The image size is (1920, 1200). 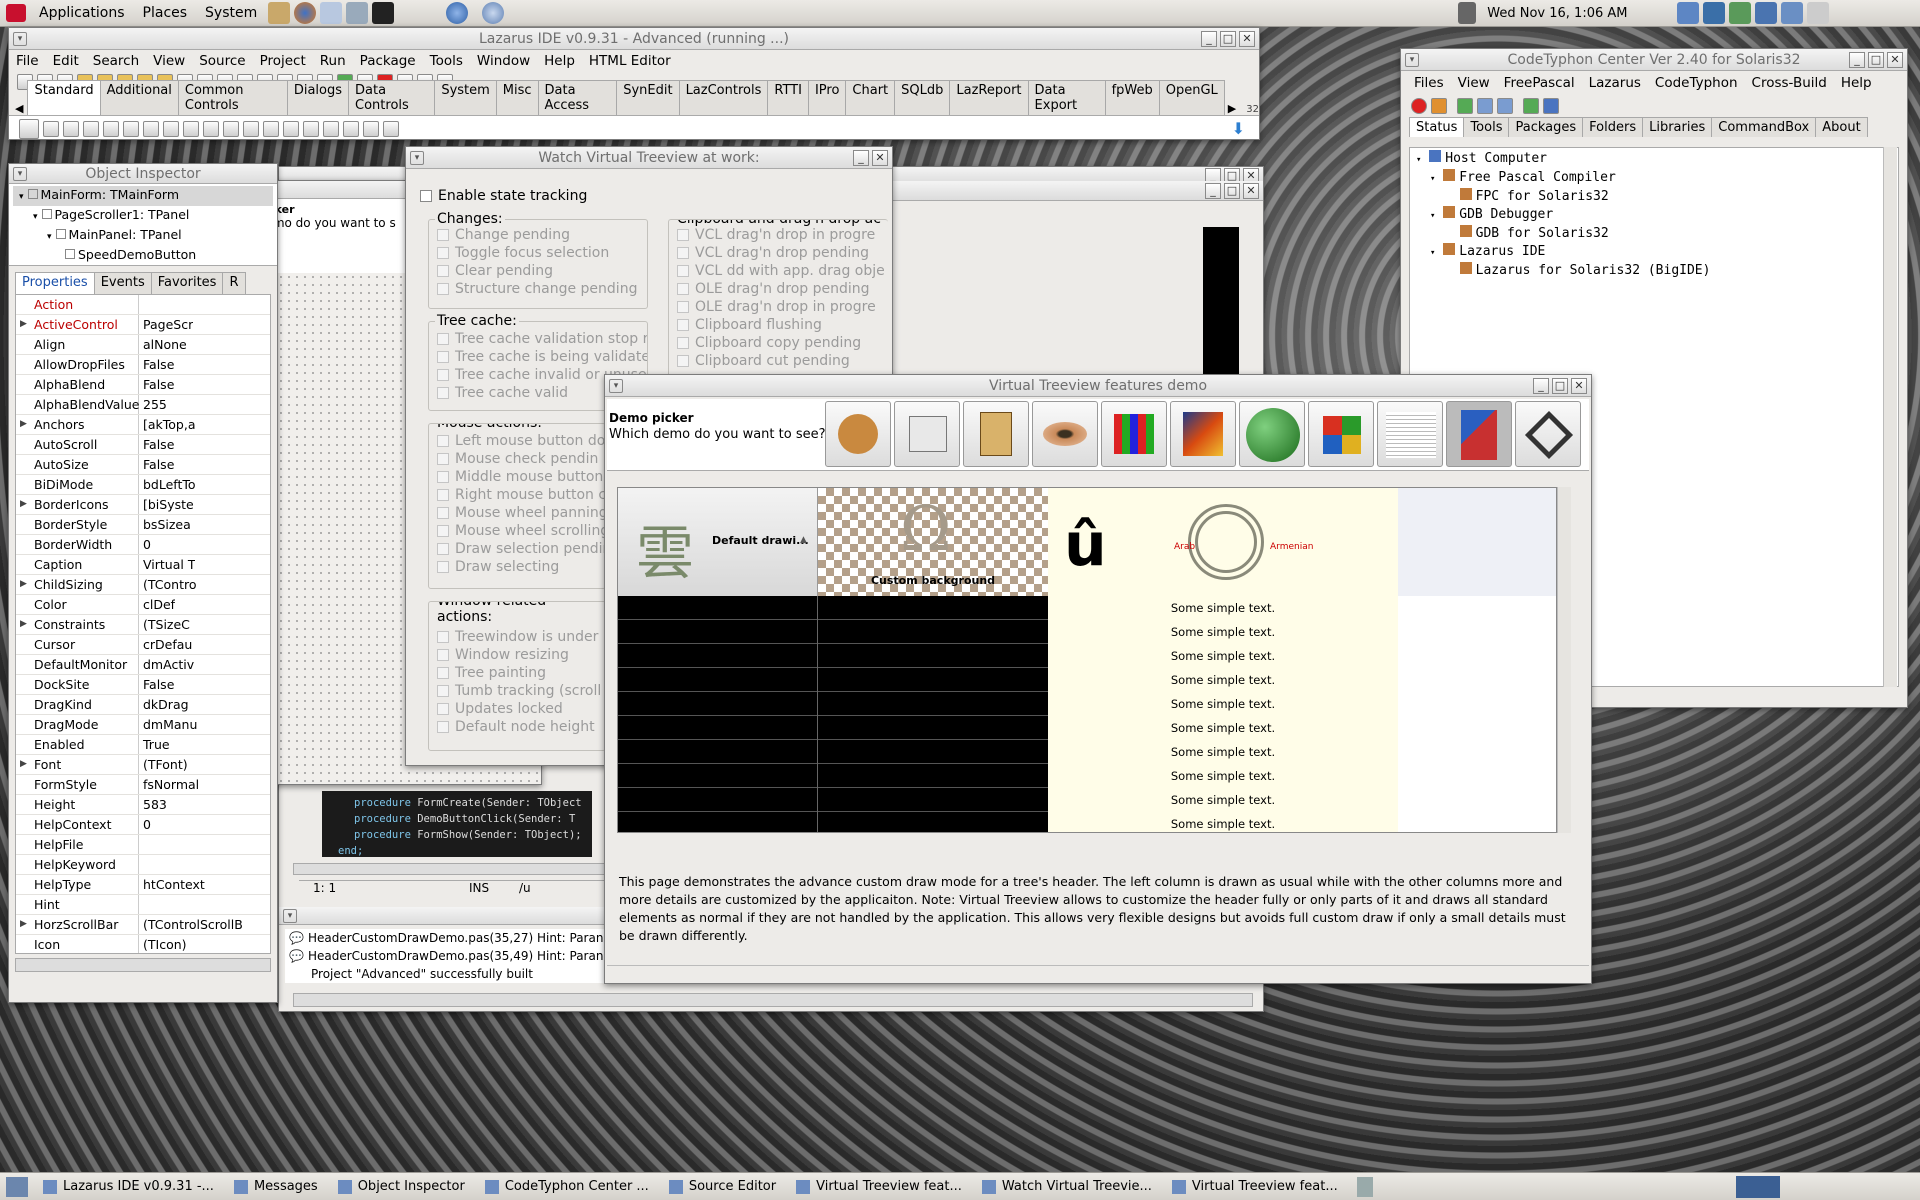 I want to click on header-default-column: 雲 Default drawi... ▲, so click(x=718, y=542).